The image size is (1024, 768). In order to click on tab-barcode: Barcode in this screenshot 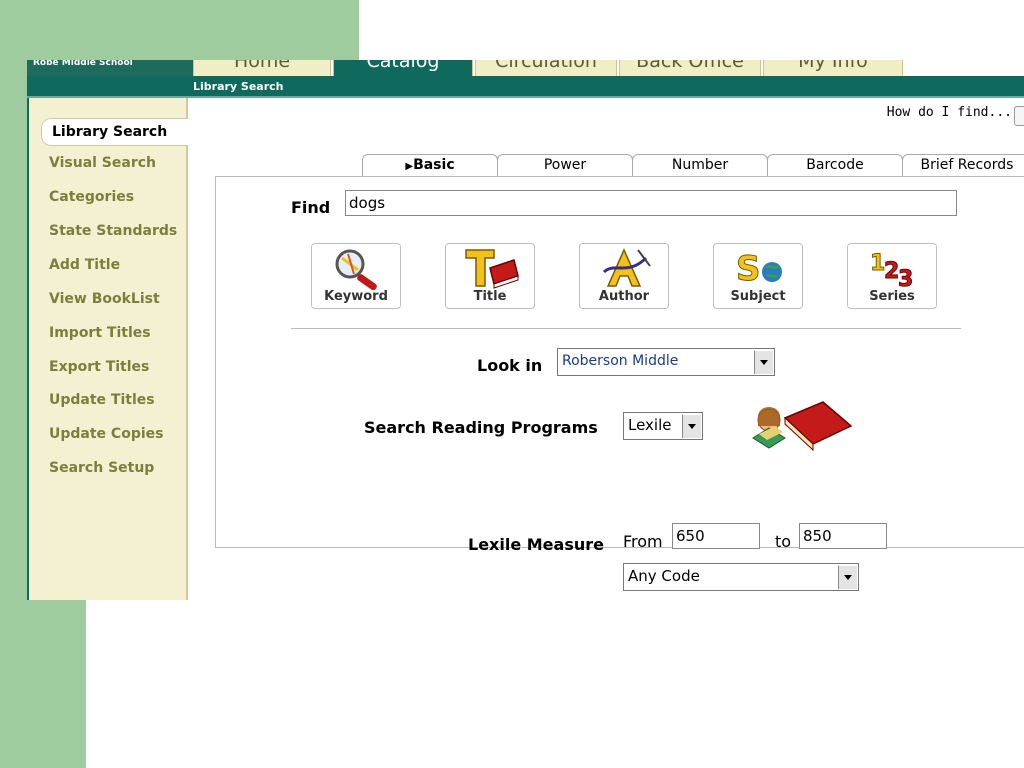, I will do `click(835, 165)`.